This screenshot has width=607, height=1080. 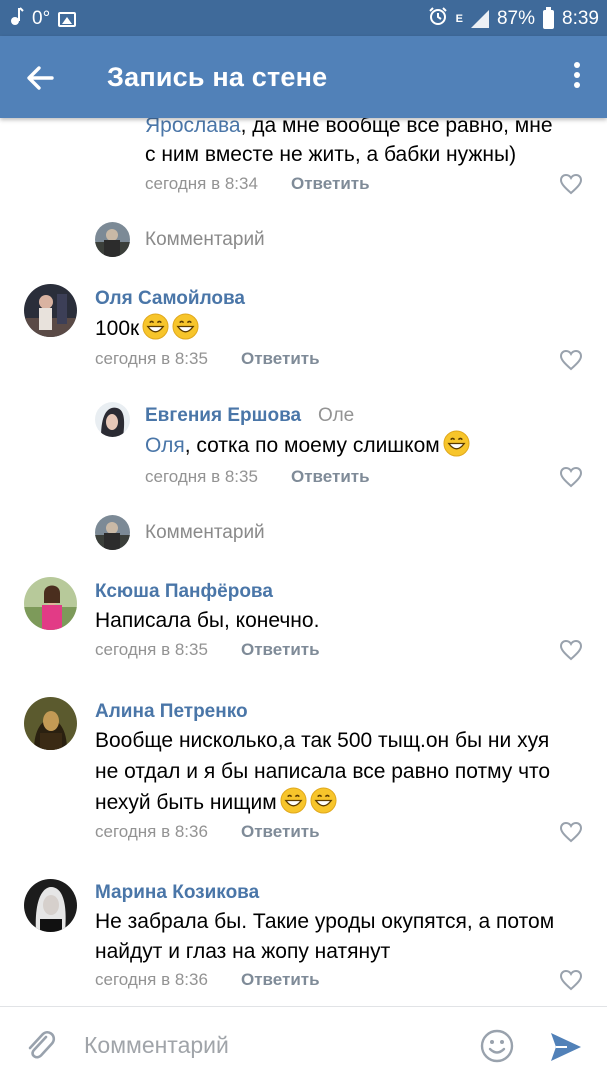 I want to click on comment-author-name: Марина Козикова, so click(x=177, y=893).